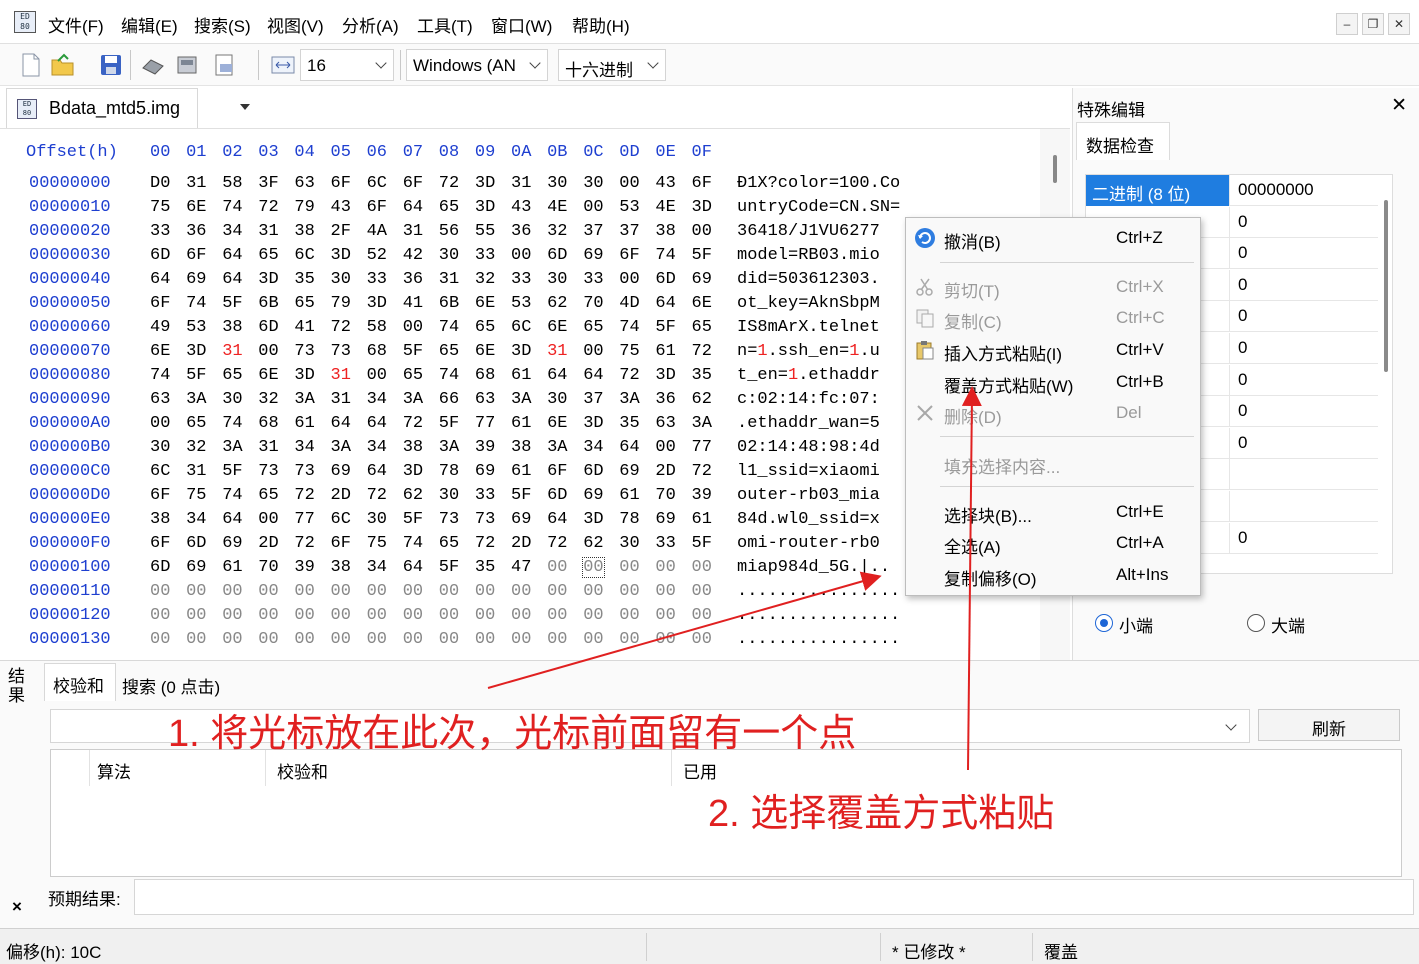  Describe the element at coordinates (808, 495) in the screenshot. I see `row-text: outer-rb03_mia` at that location.